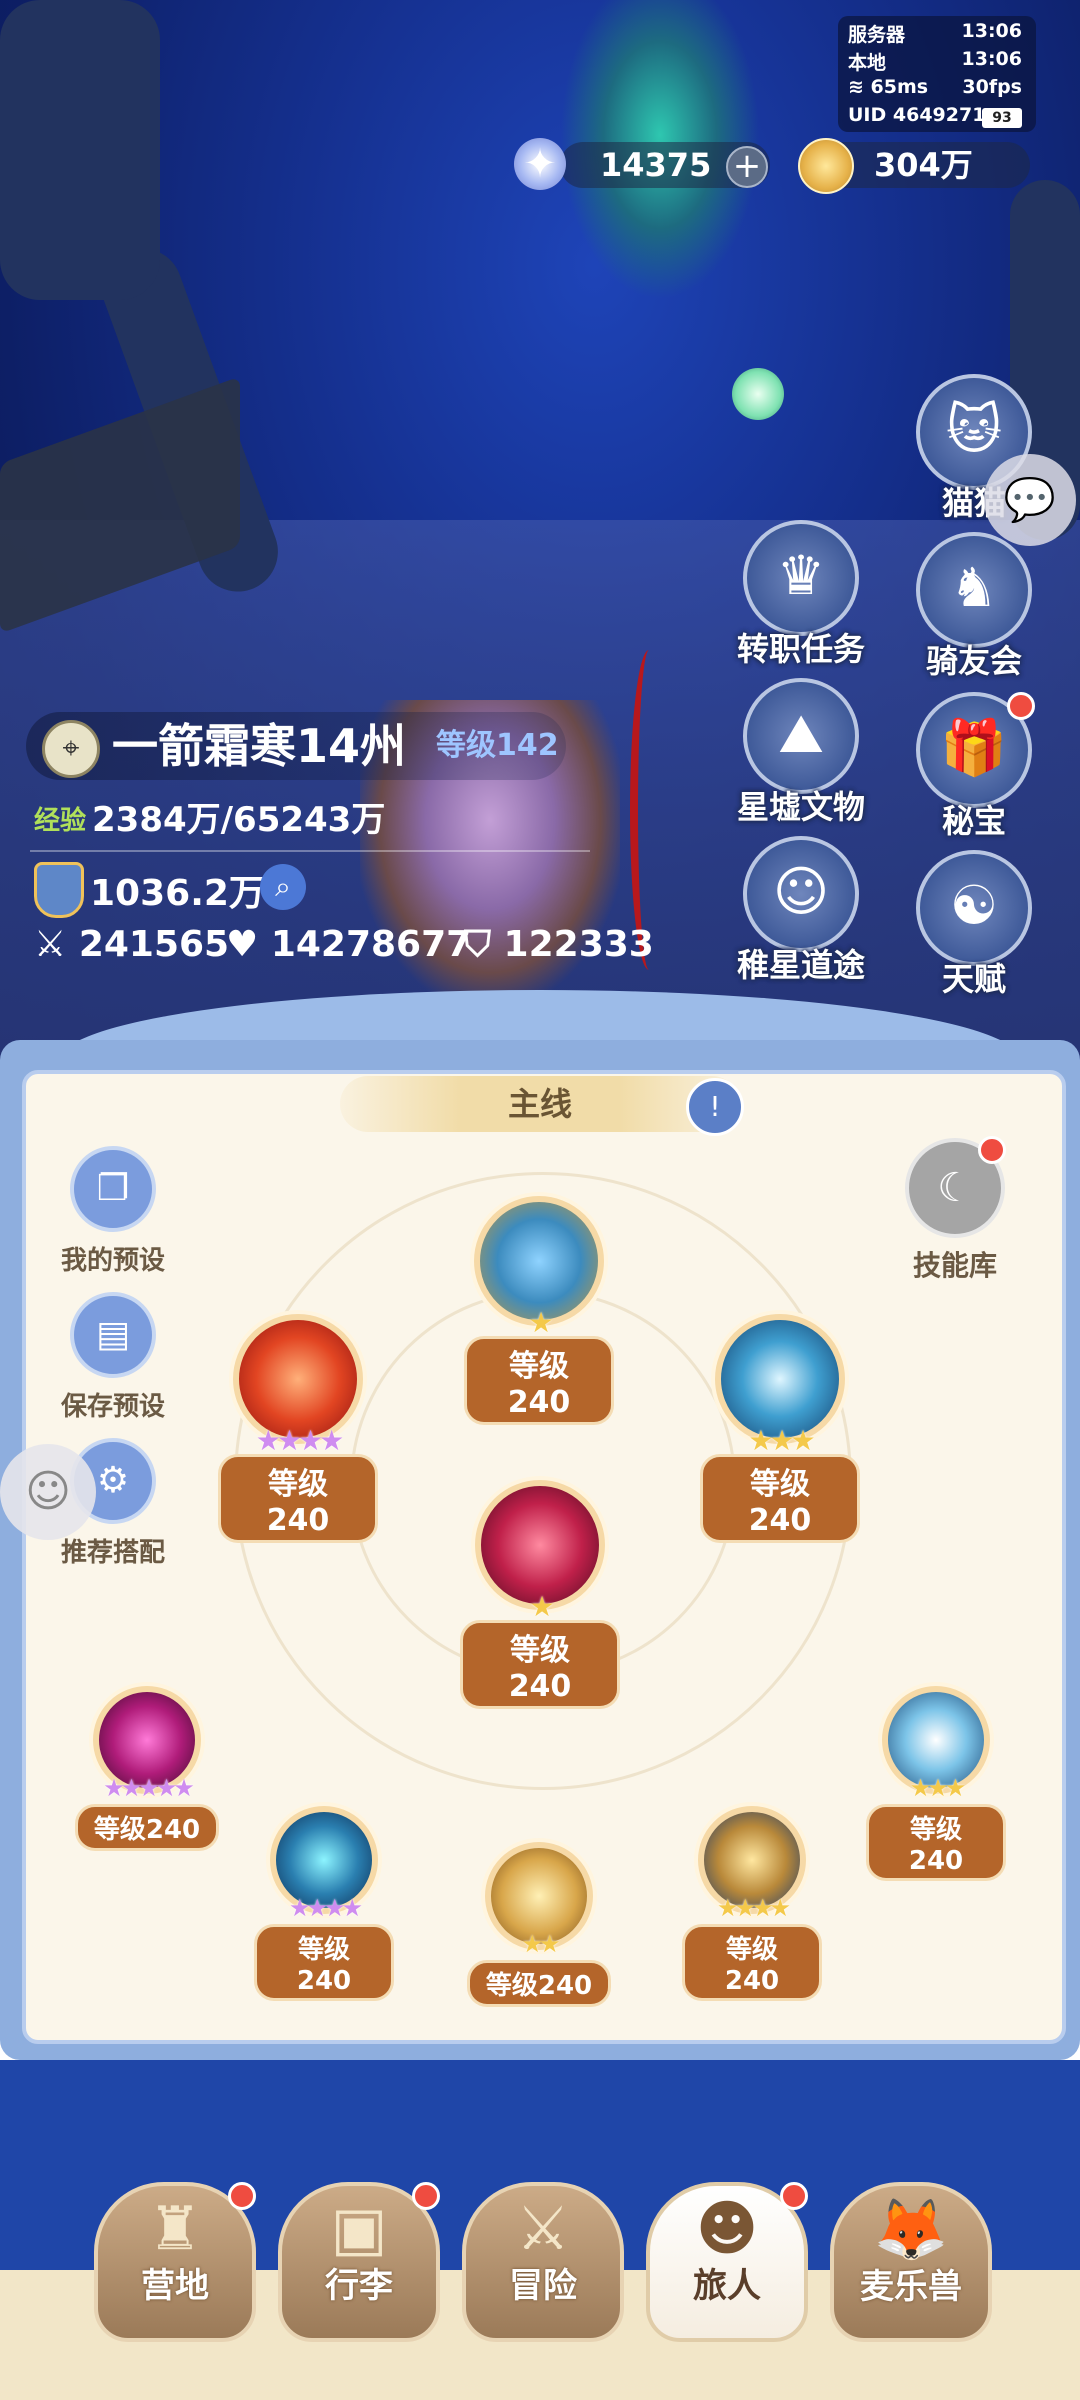 The width and height of the screenshot is (1080, 2400). I want to click on star-gem-icon: ✦, so click(540, 164).